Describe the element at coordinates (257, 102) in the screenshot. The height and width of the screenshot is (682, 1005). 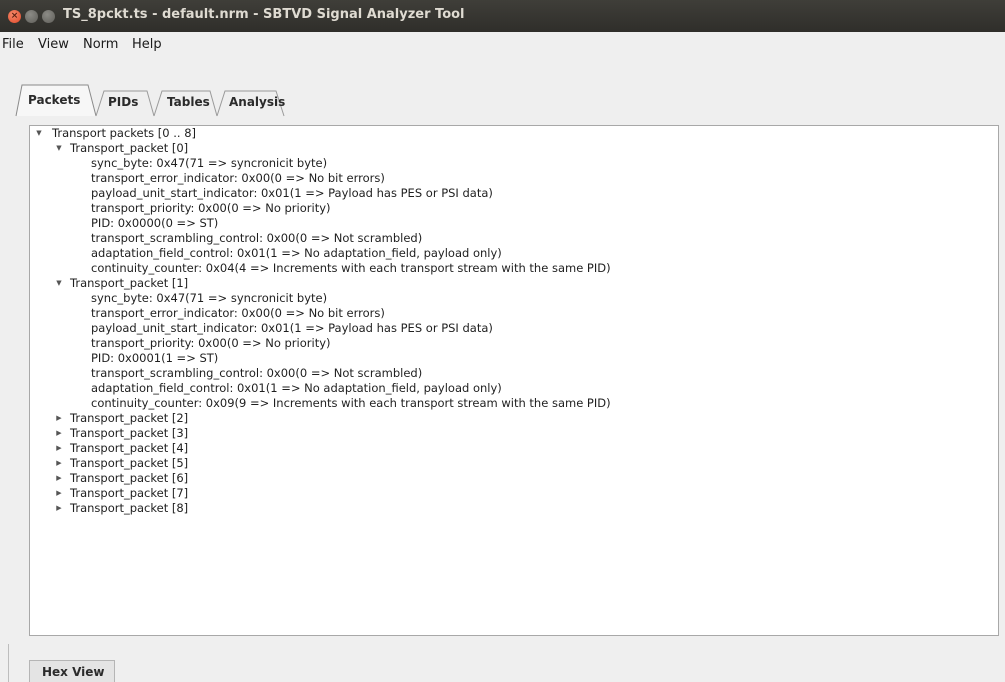
I see `tab-analysis: Analysis` at that location.